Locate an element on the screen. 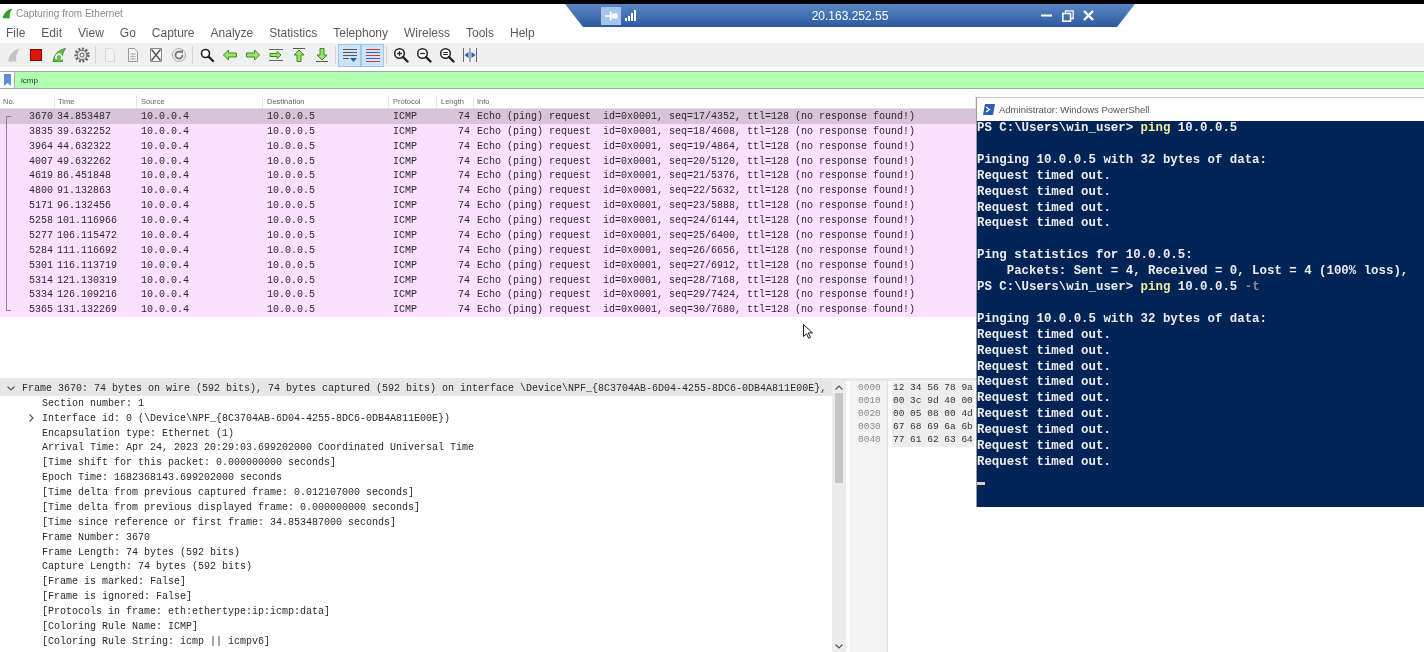  stop-icon is located at coordinates (35, 55).